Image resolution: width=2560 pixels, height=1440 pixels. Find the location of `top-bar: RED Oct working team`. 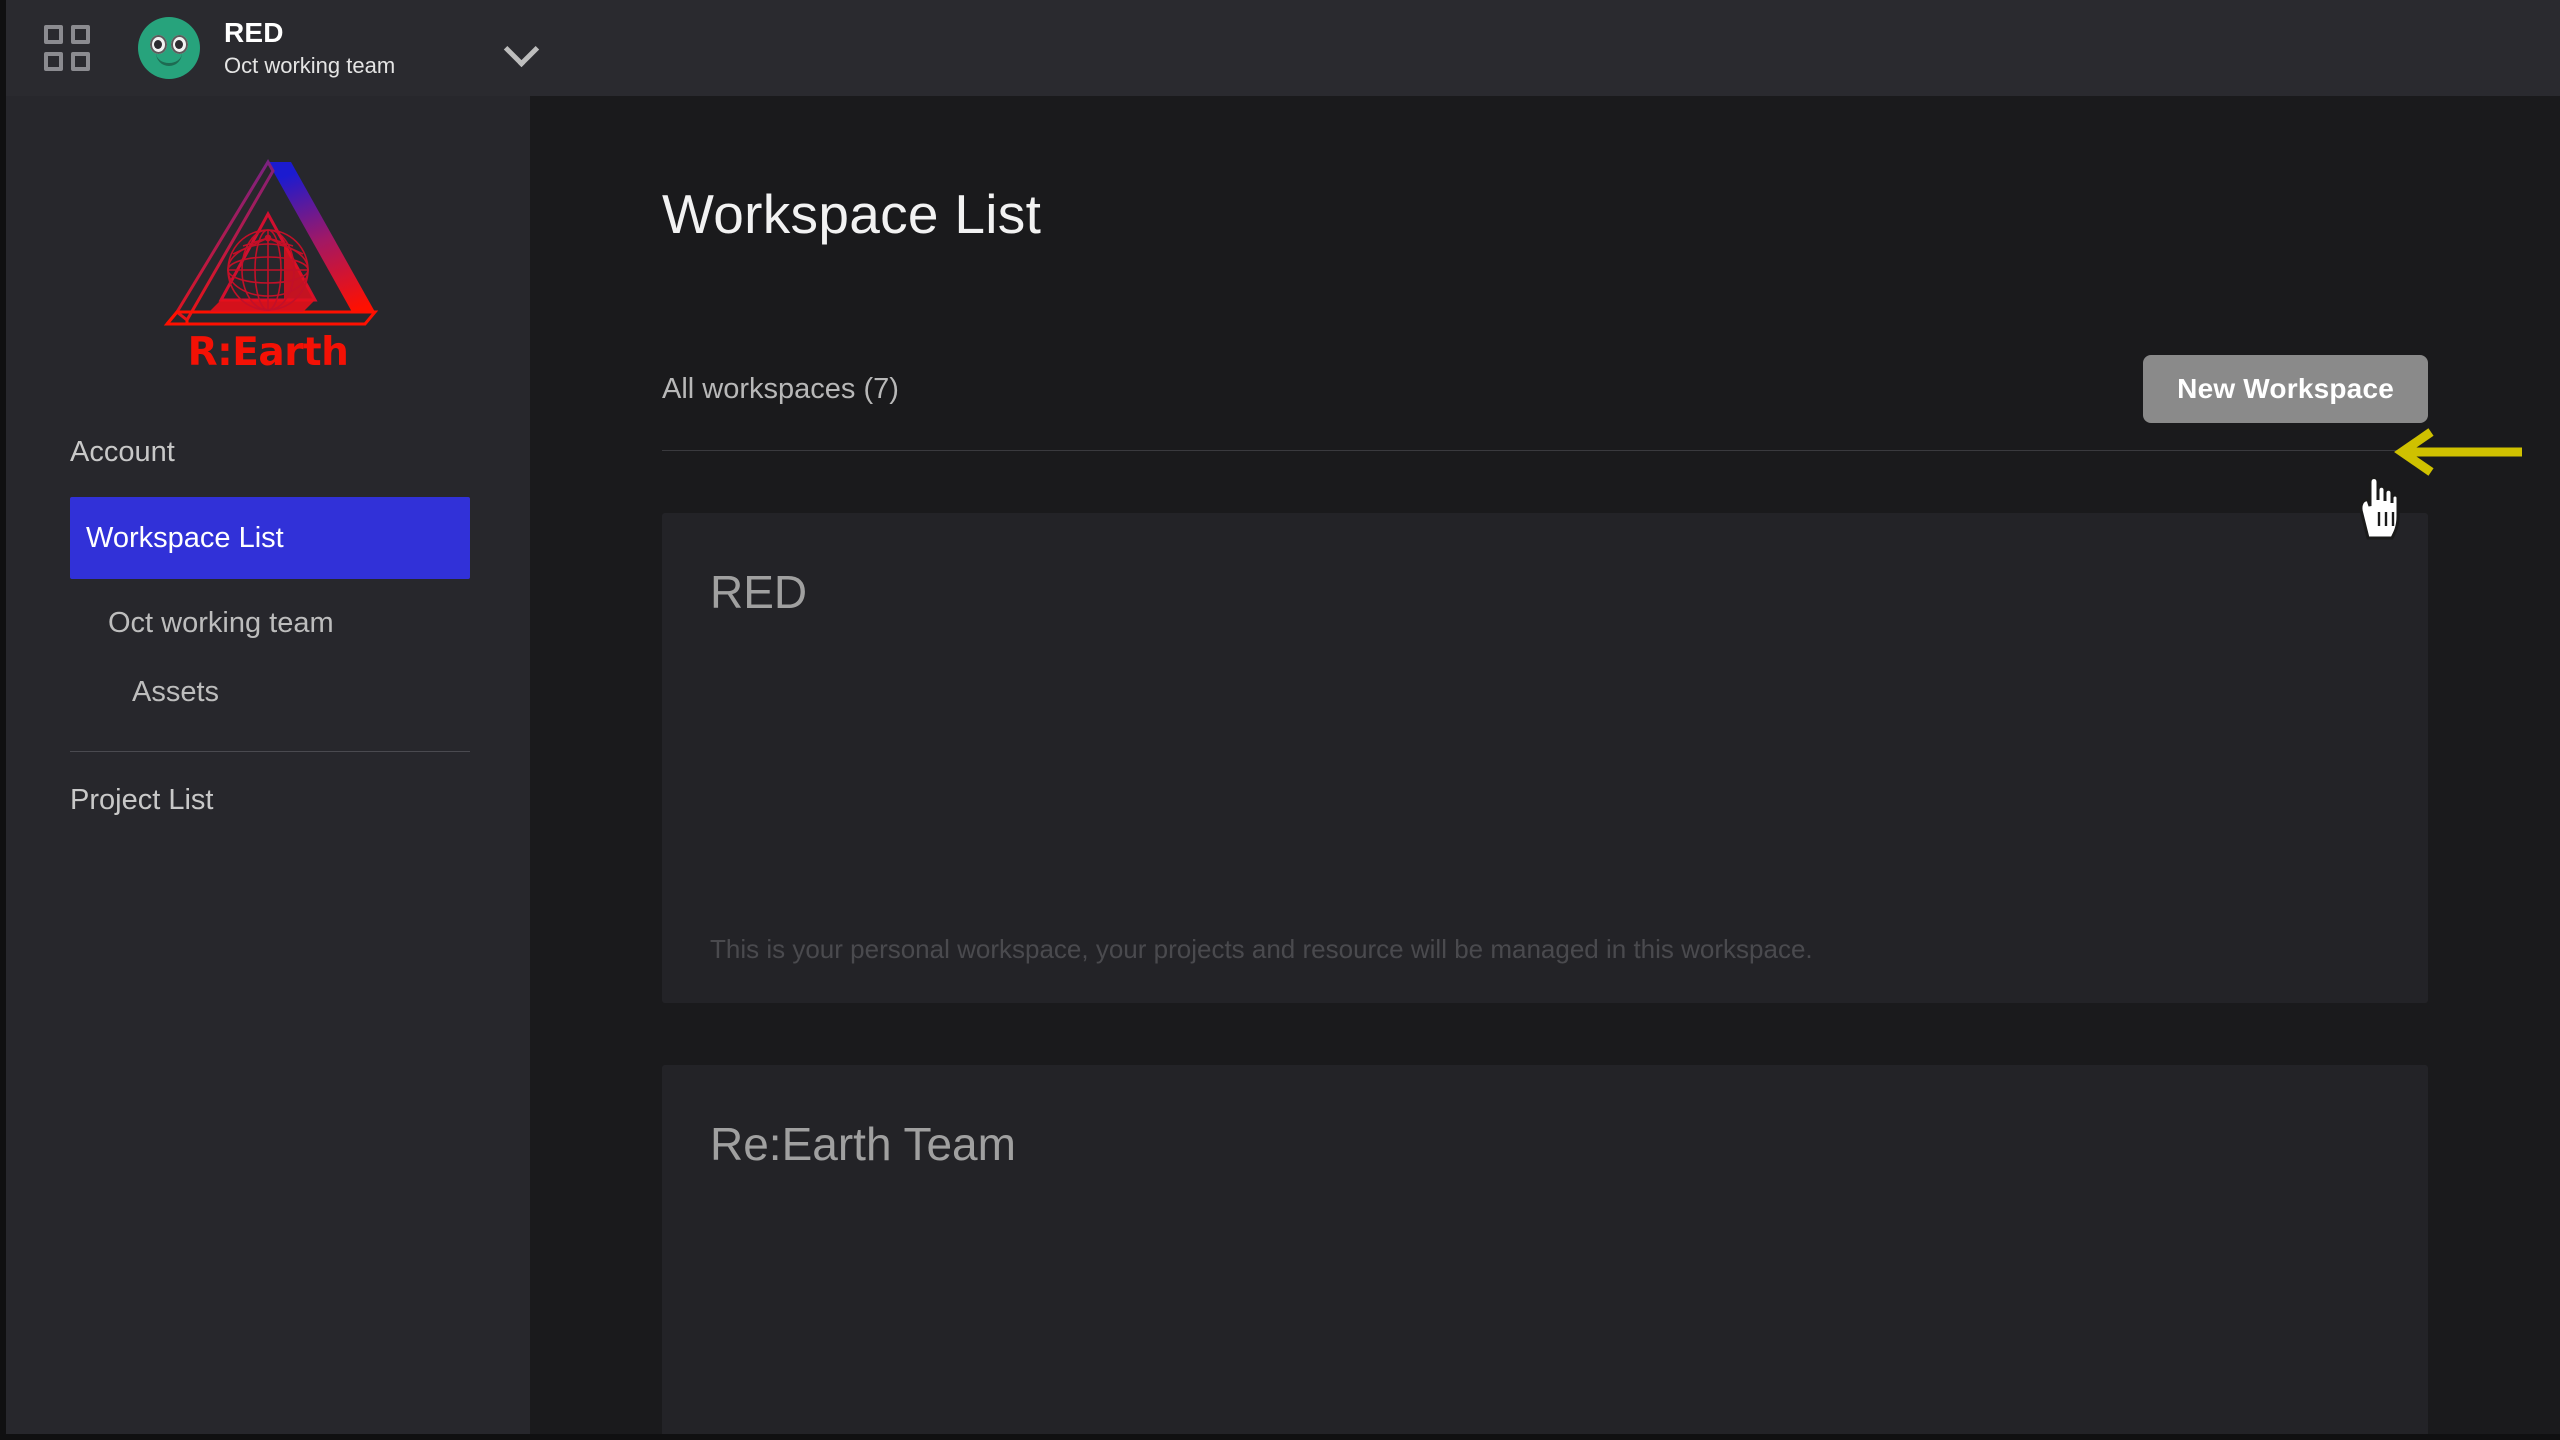

top-bar: RED Oct working team is located at coordinates (1283, 48).